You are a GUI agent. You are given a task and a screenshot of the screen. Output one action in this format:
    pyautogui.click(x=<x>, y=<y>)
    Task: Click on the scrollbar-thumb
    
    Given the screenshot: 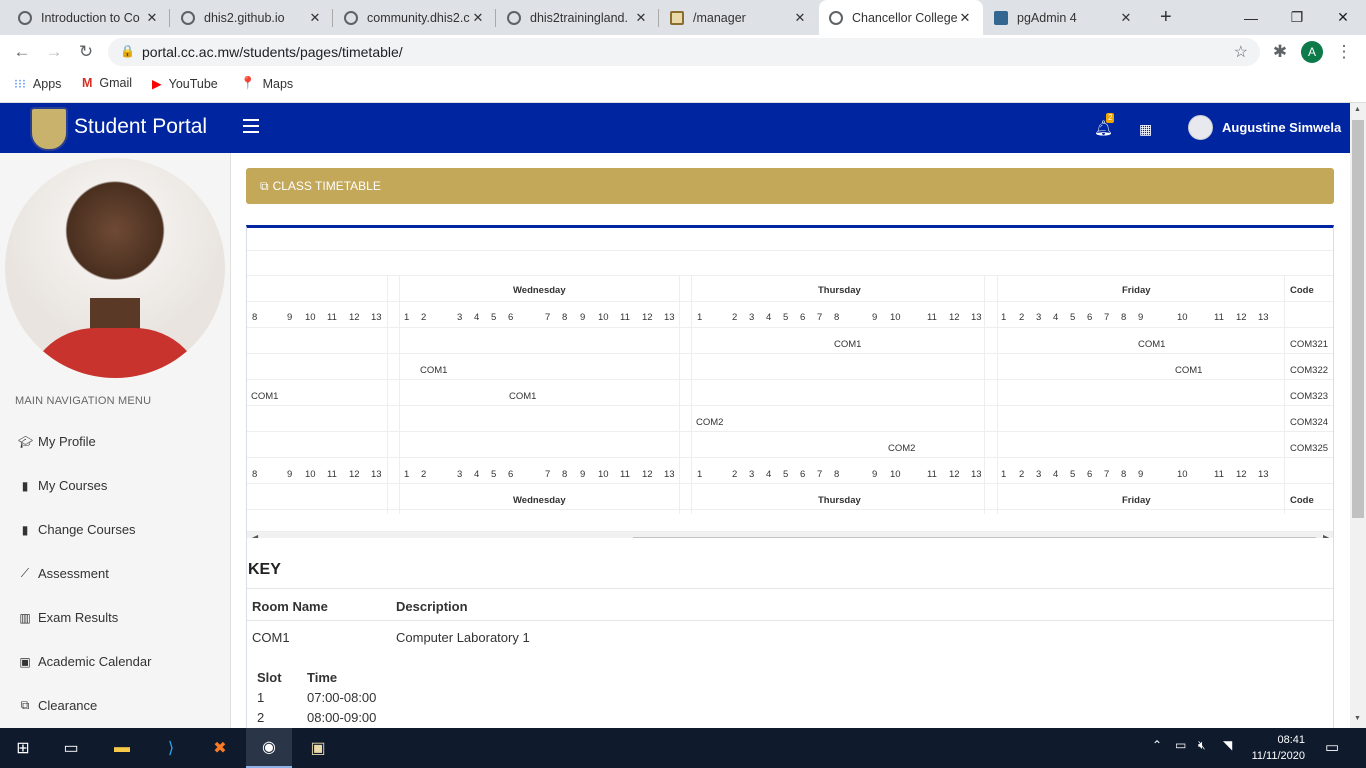 What is the action you would take?
    pyautogui.click(x=974, y=537)
    